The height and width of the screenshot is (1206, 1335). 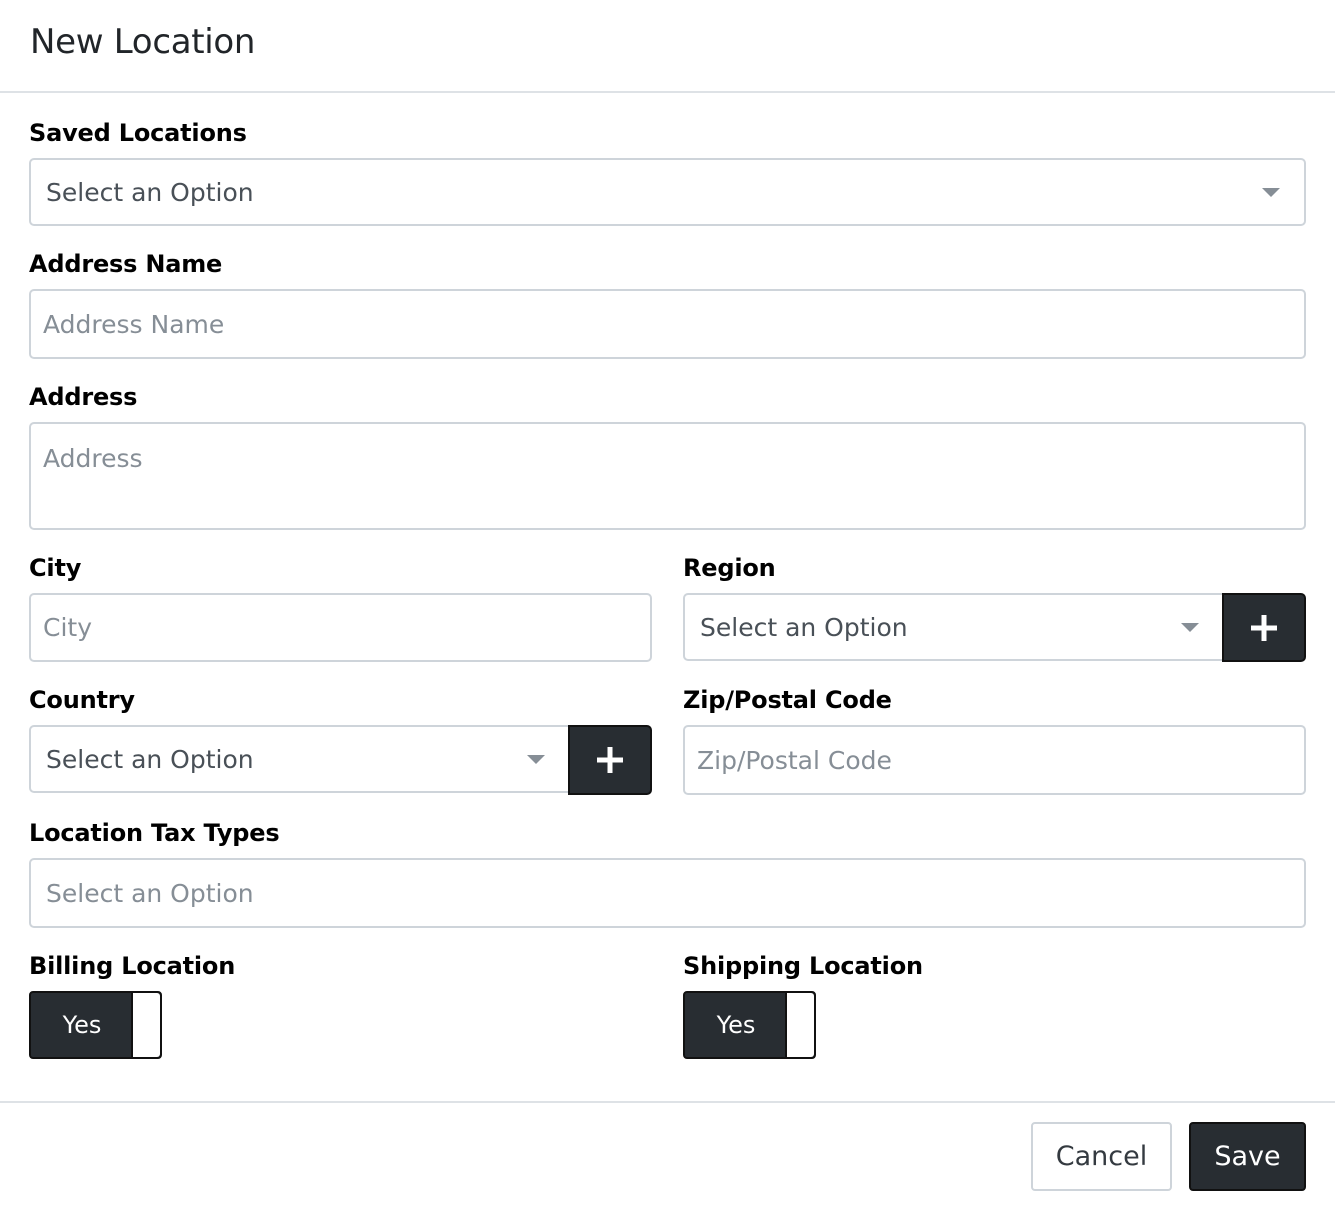 I want to click on country-value: Select an Option, so click(x=150, y=759).